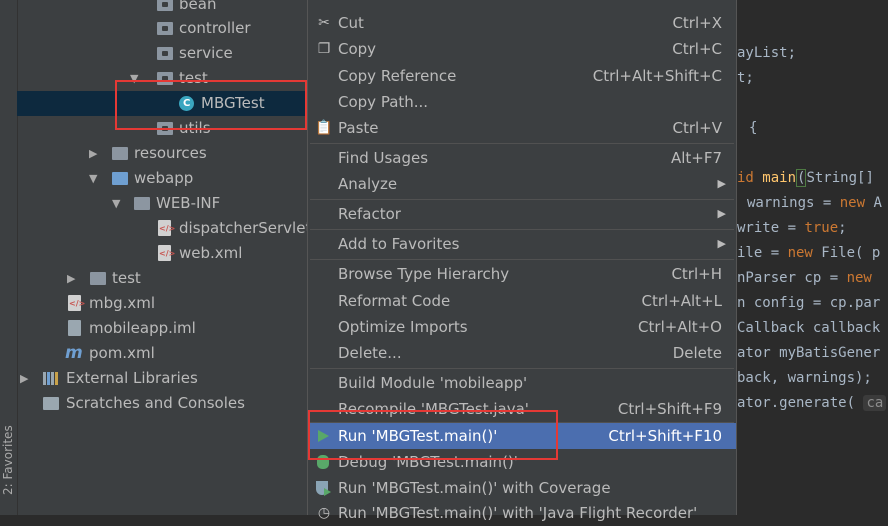 The image size is (888, 526). Describe the element at coordinates (186, 103) in the screenshot. I see `java-class-icon: C` at that location.